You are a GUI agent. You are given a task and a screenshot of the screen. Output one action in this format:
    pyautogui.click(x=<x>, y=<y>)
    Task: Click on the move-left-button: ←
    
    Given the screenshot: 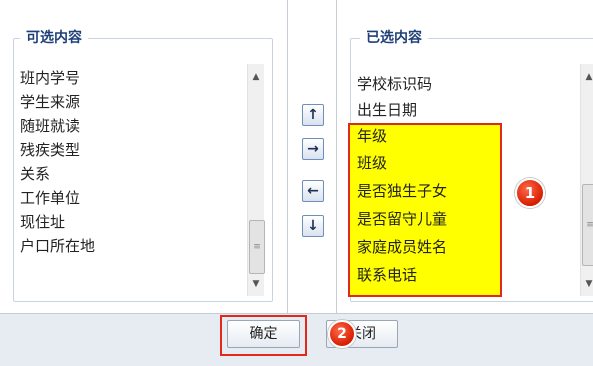 What is the action you would take?
    pyautogui.click(x=313, y=191)
    